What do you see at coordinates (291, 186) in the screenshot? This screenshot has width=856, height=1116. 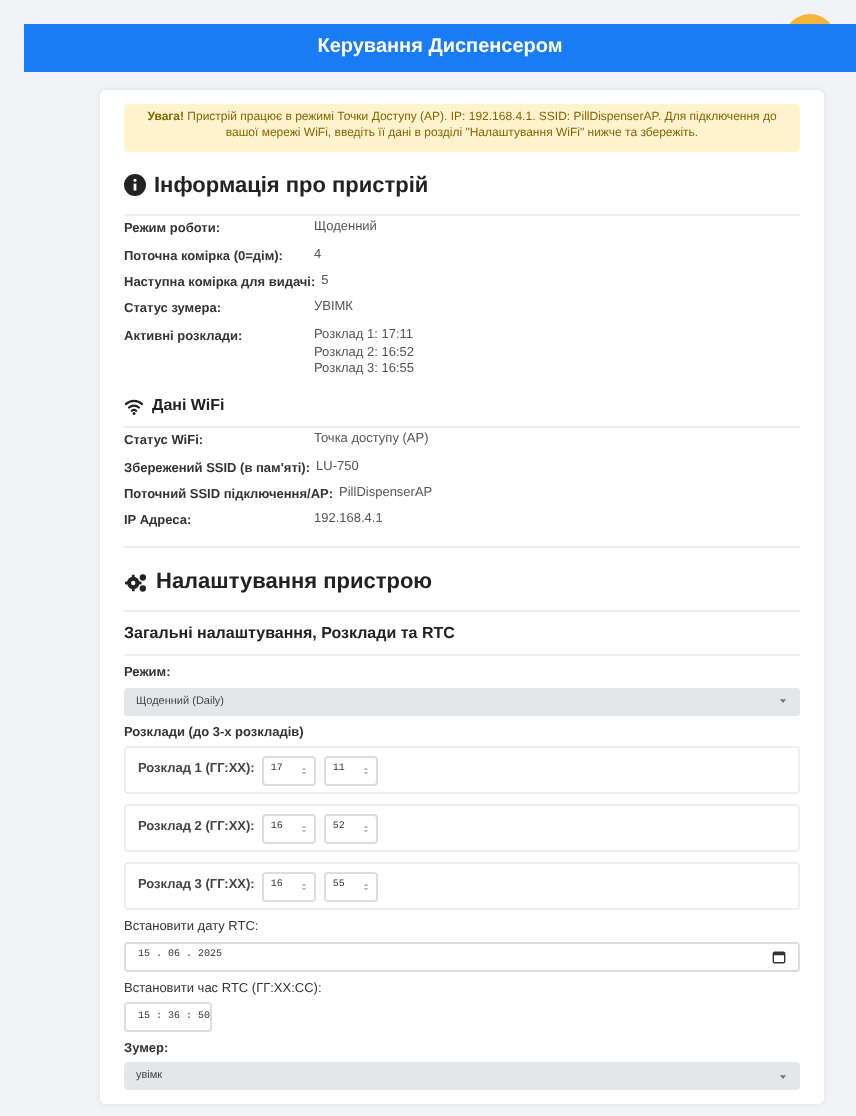 I see `section-title: Інформація про пристрій` at bounding box center [291, 186].